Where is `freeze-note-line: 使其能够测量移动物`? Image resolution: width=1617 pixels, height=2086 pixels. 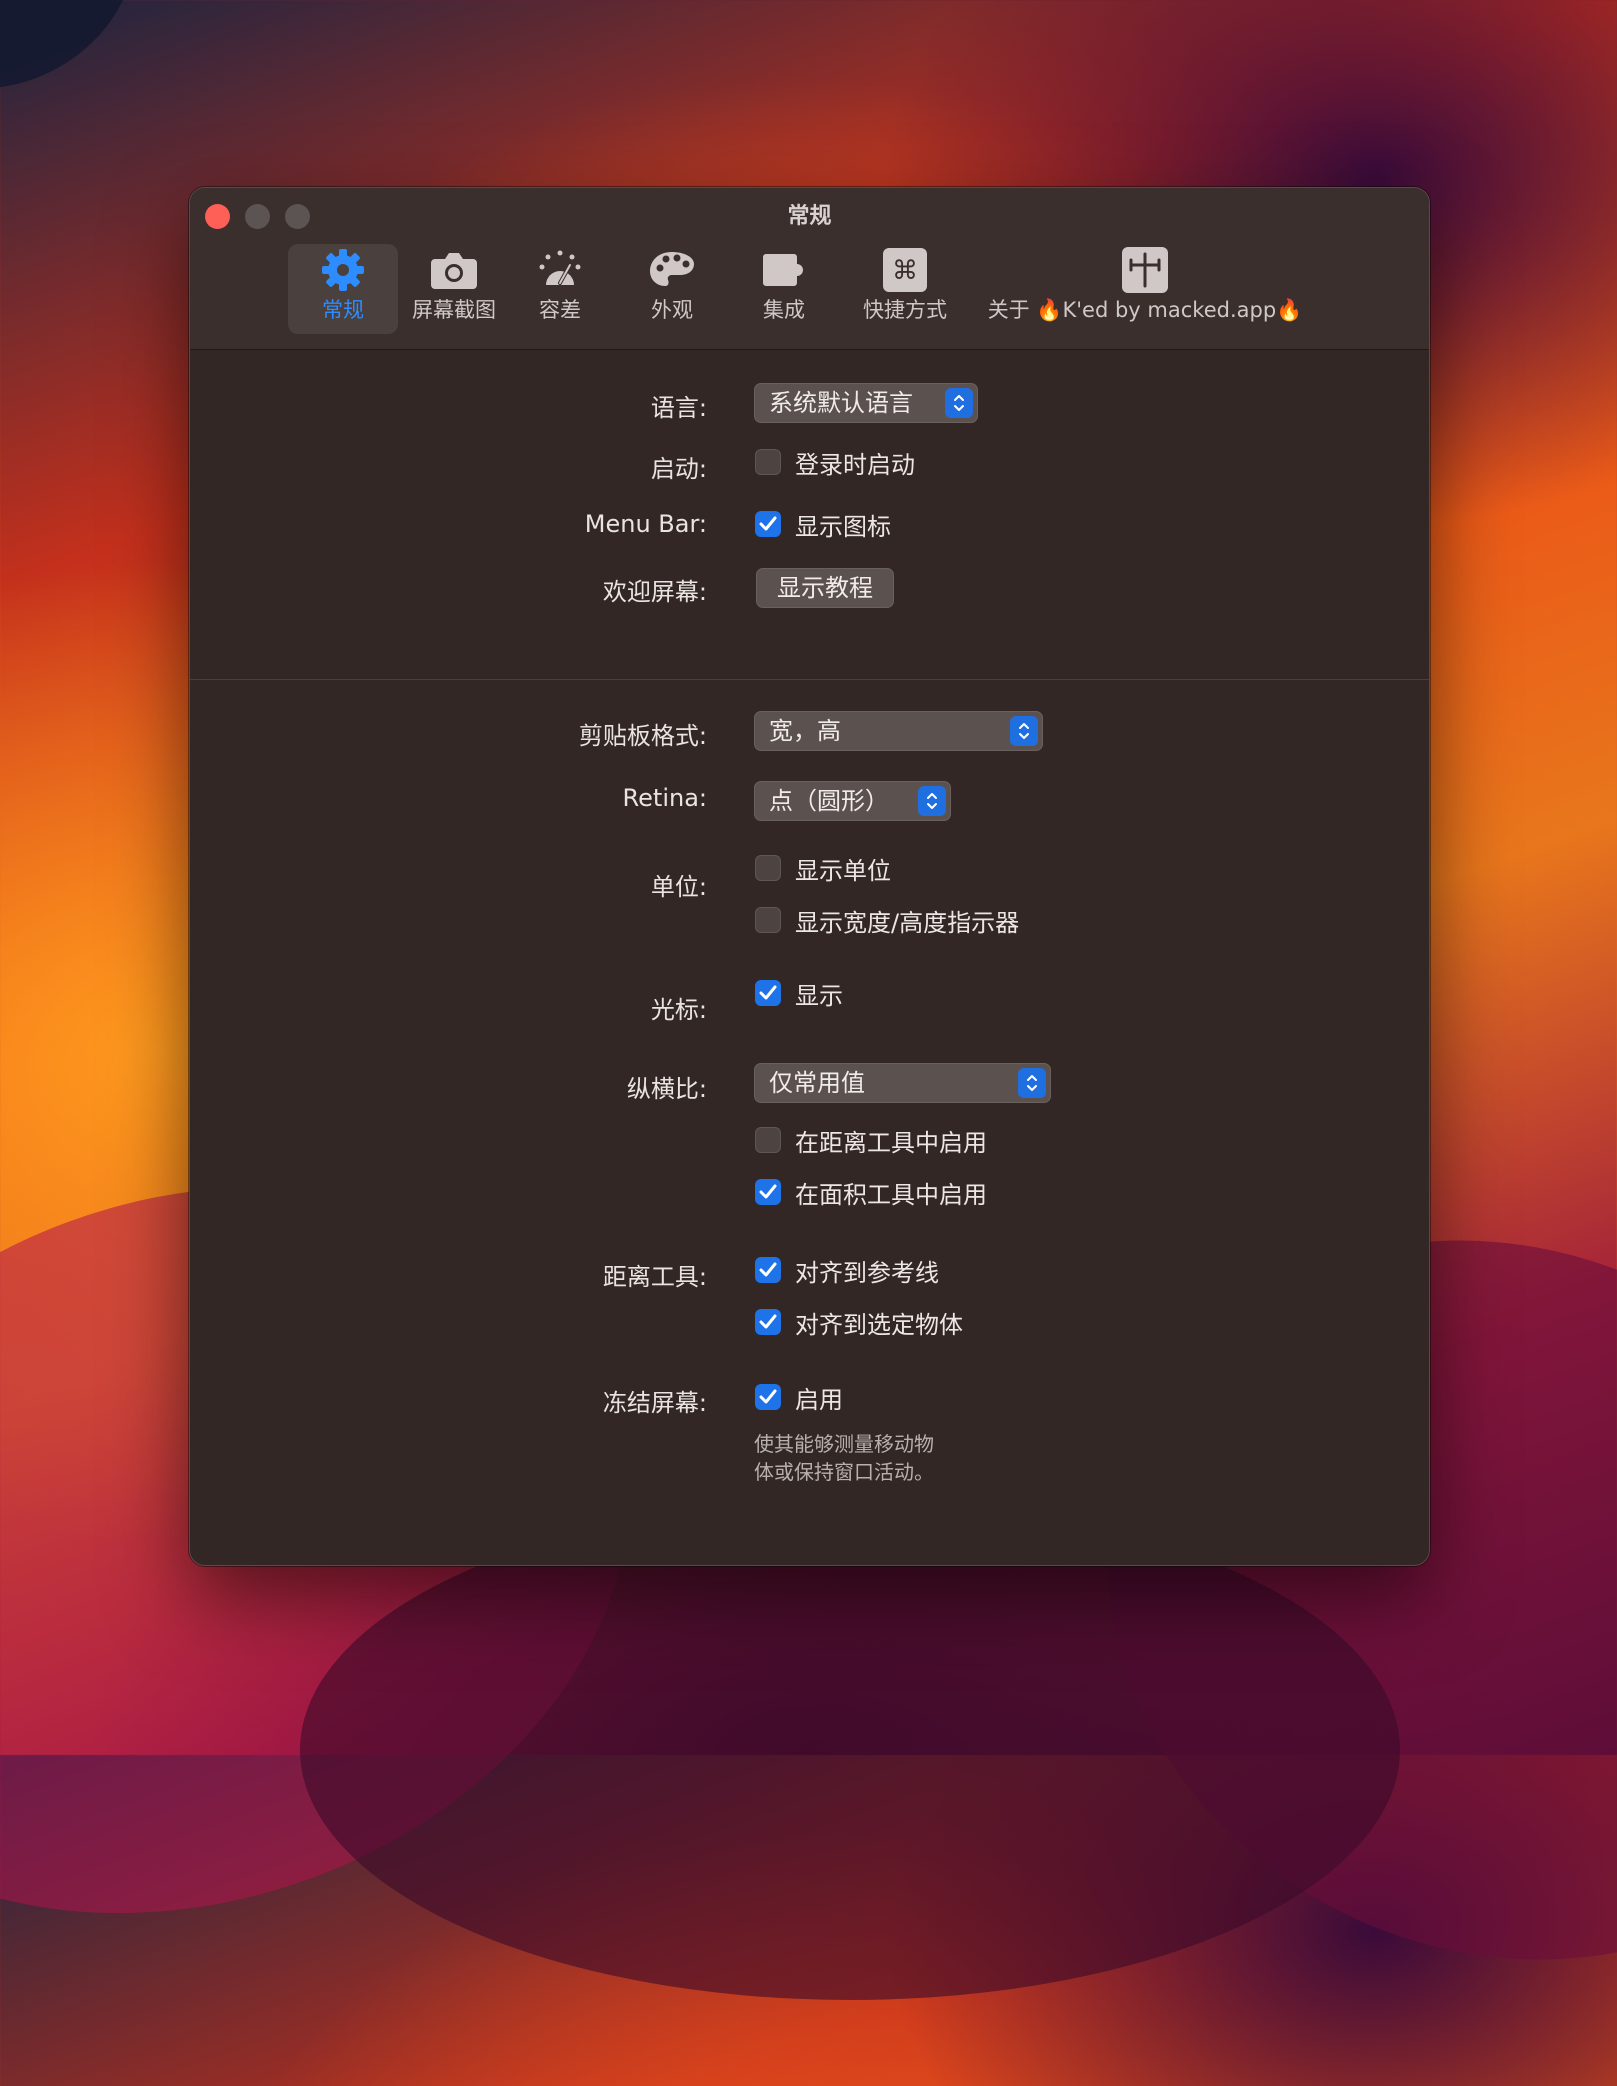
freeze-note-line: 使其能够测量移动物 is located at coordinates (844, 1444).